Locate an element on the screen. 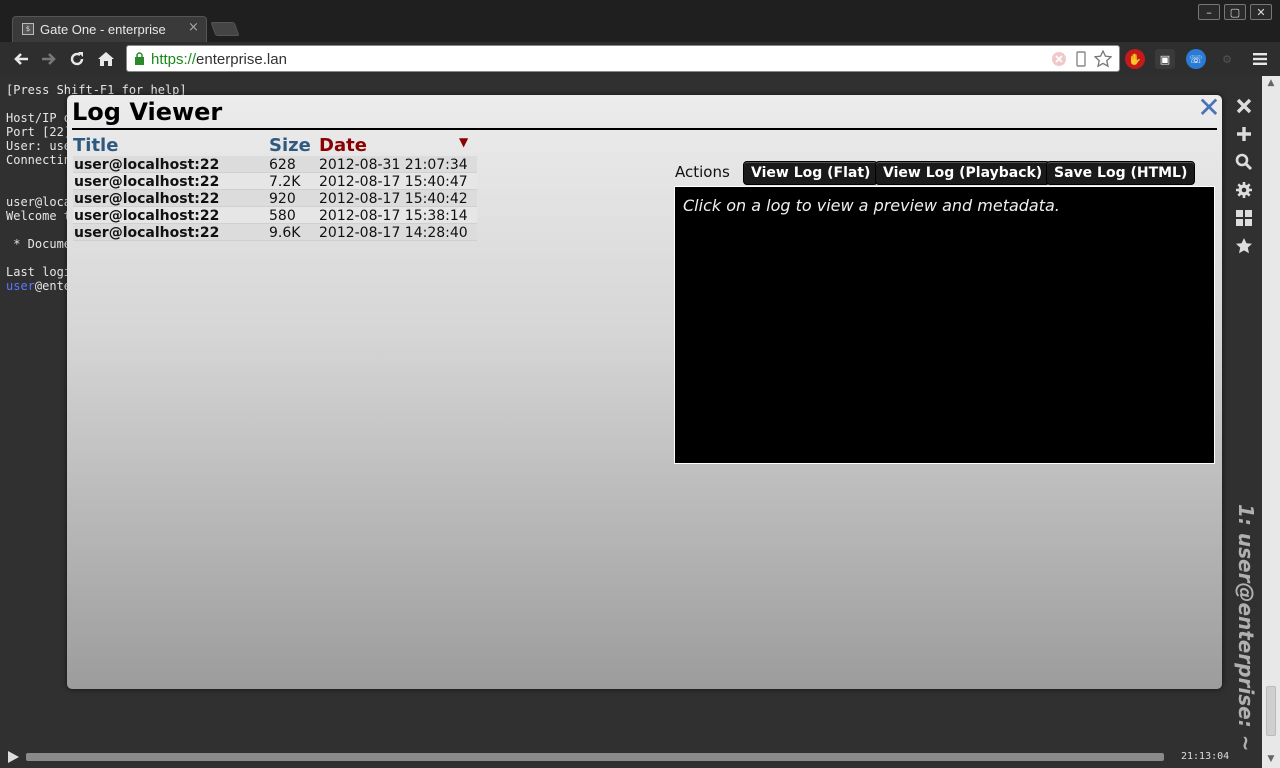 The image size is (1280, 768). new-terminal-icon is located at coordinates (1244, 134).